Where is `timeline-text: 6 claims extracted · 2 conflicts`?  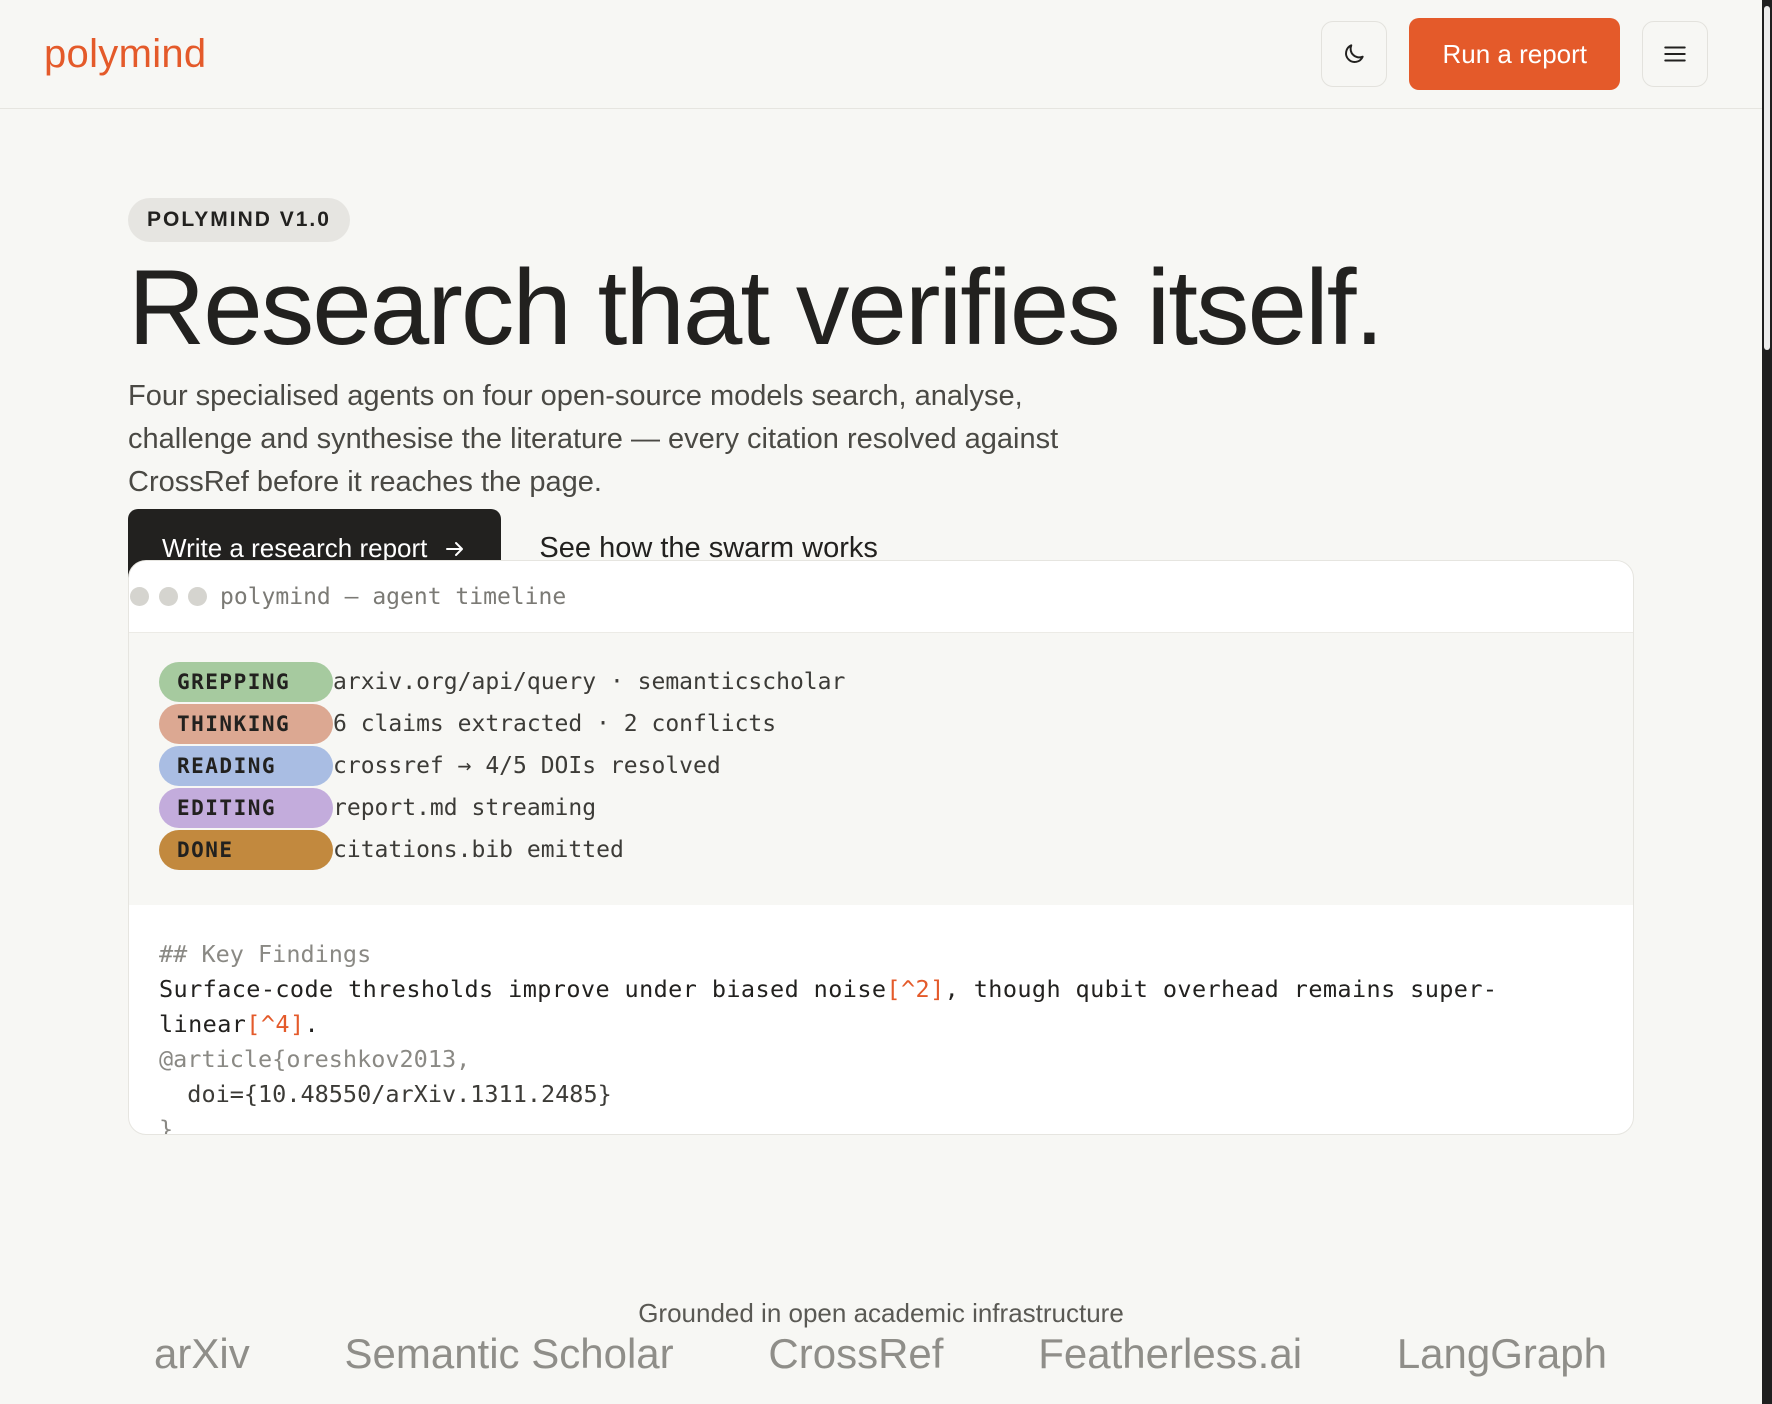 timeline-text: 6 claims extracted · 2 conflicts is located at coordinates (555, 724).